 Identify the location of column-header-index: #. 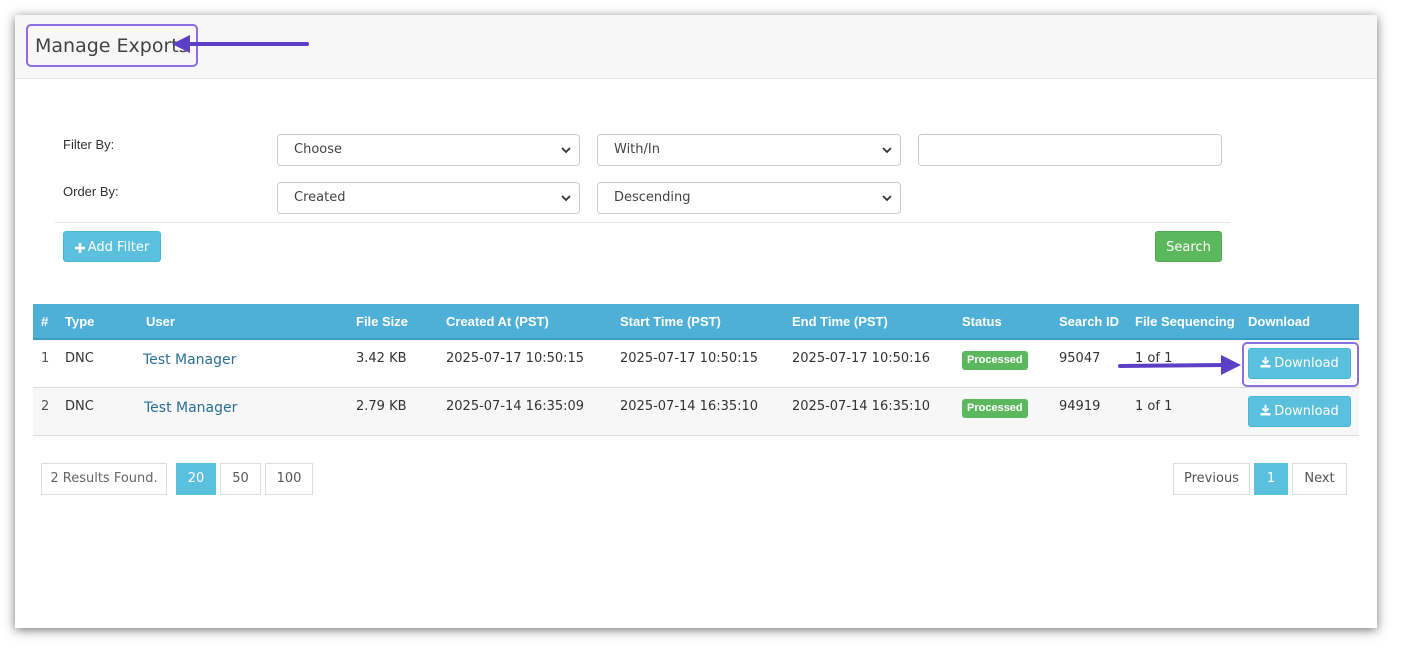
(45, 321).